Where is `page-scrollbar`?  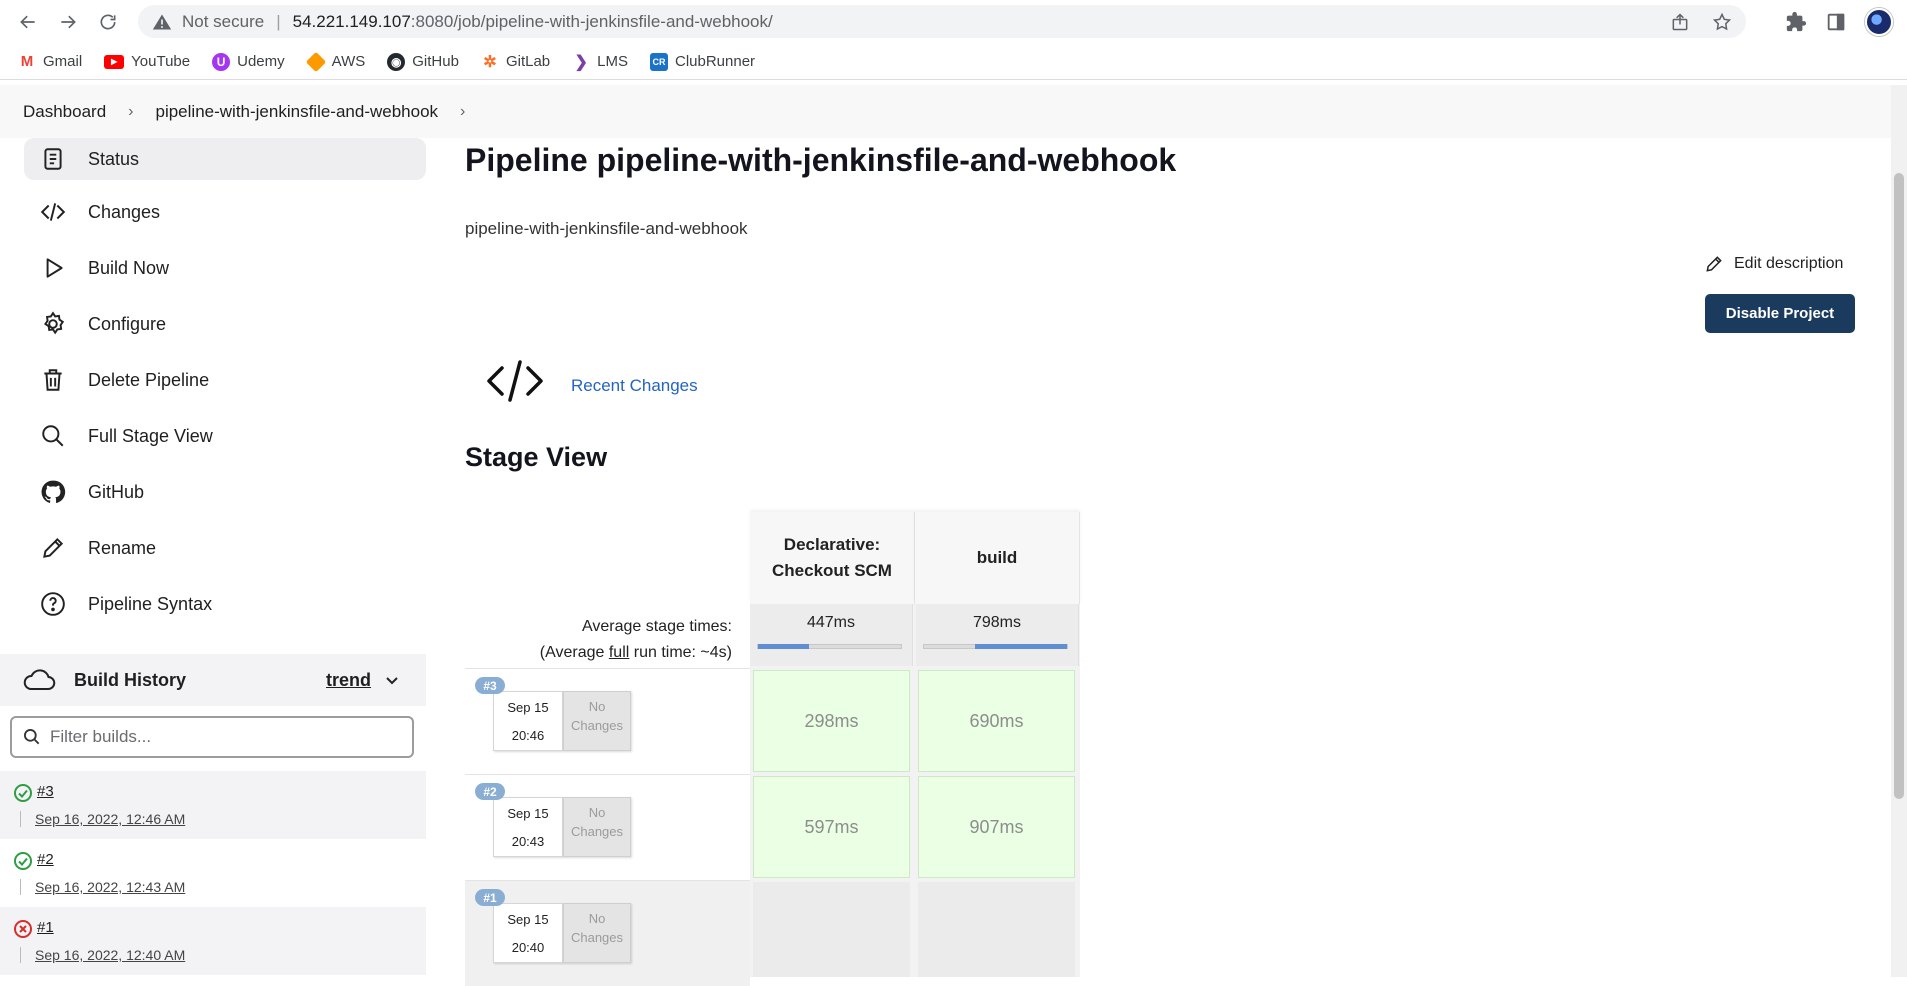
page-scrollbar is located at coordinates (1899, 531).